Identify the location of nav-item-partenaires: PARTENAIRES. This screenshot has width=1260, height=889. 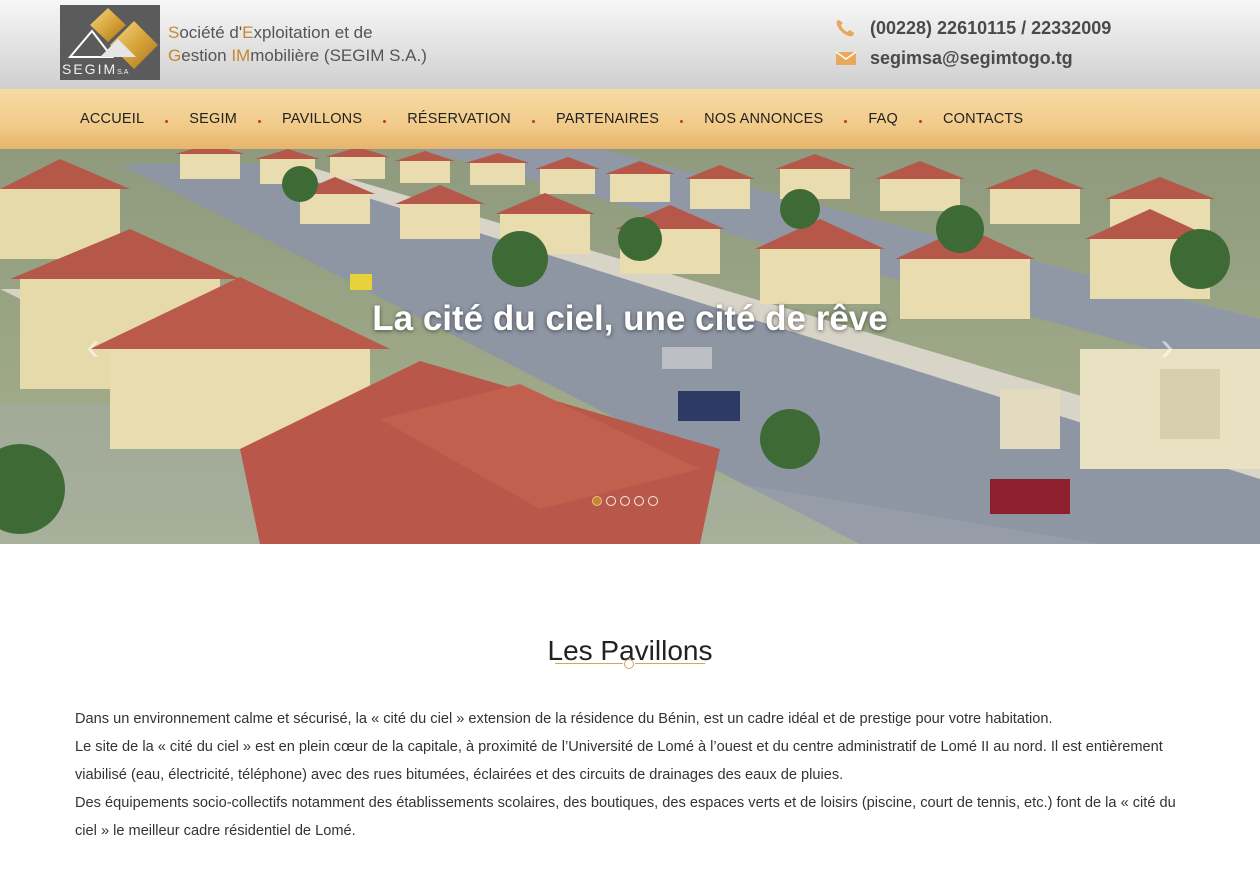
(630, 119).